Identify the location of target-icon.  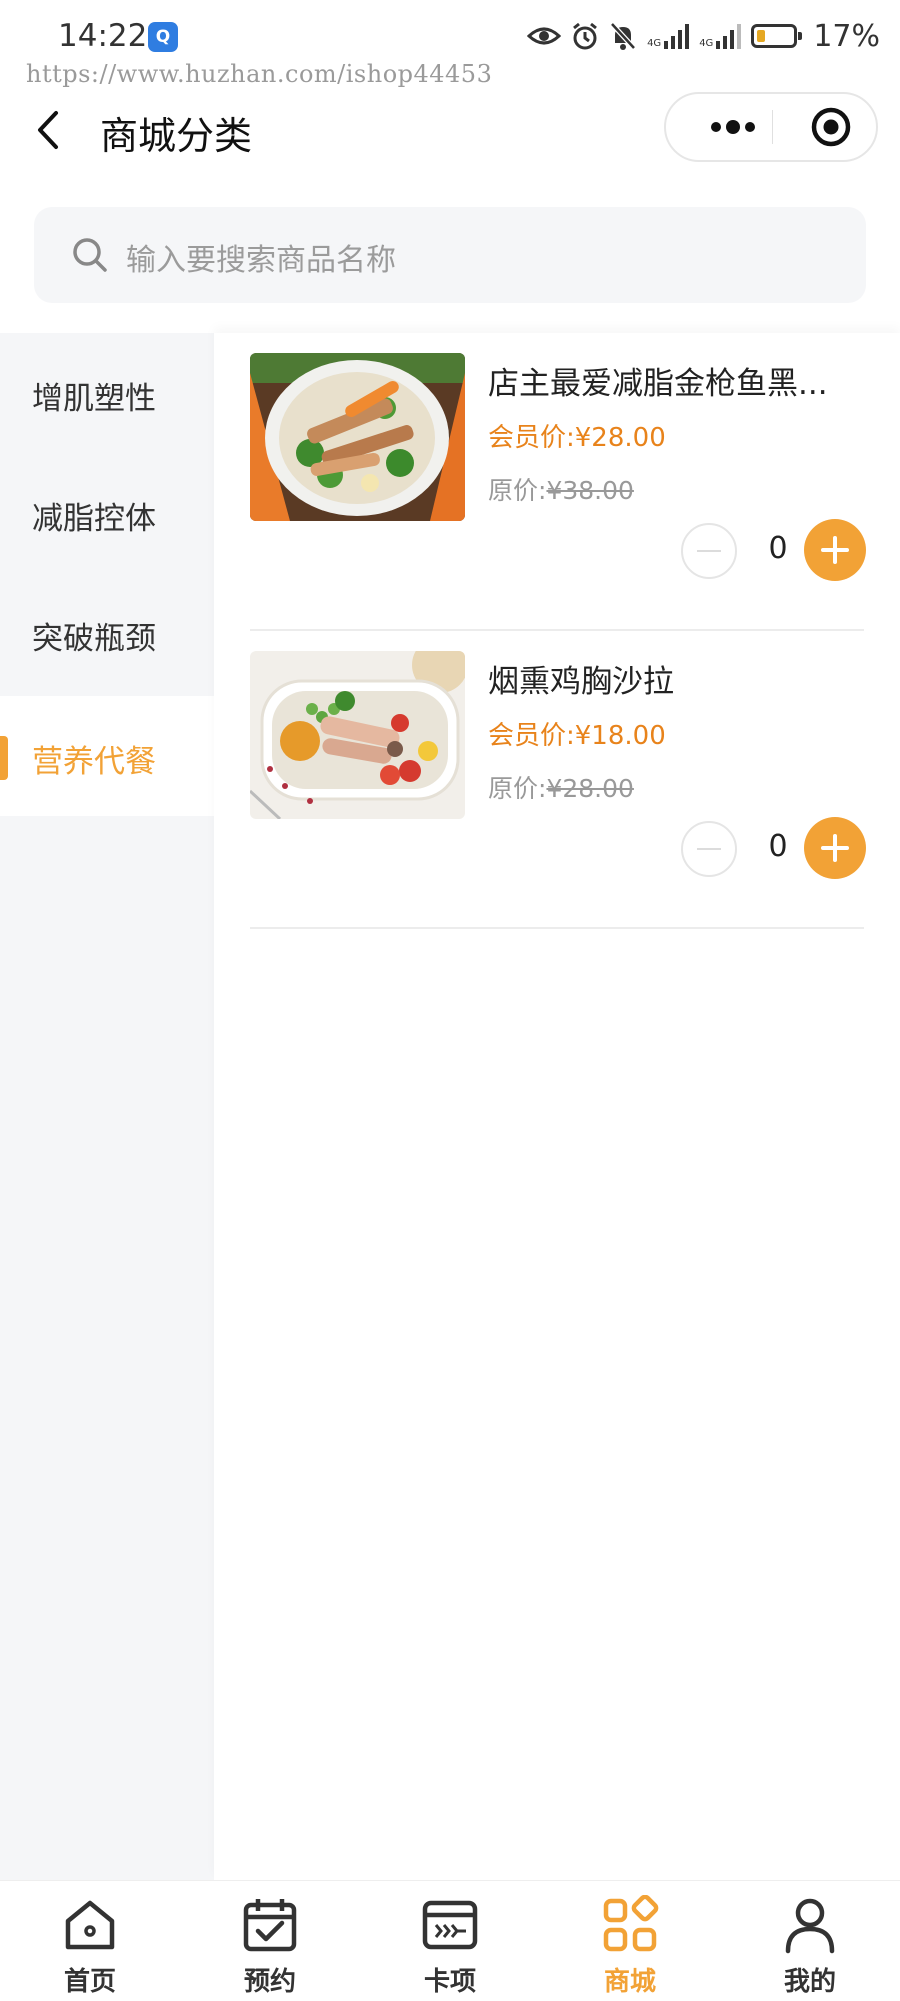
(831, 127).